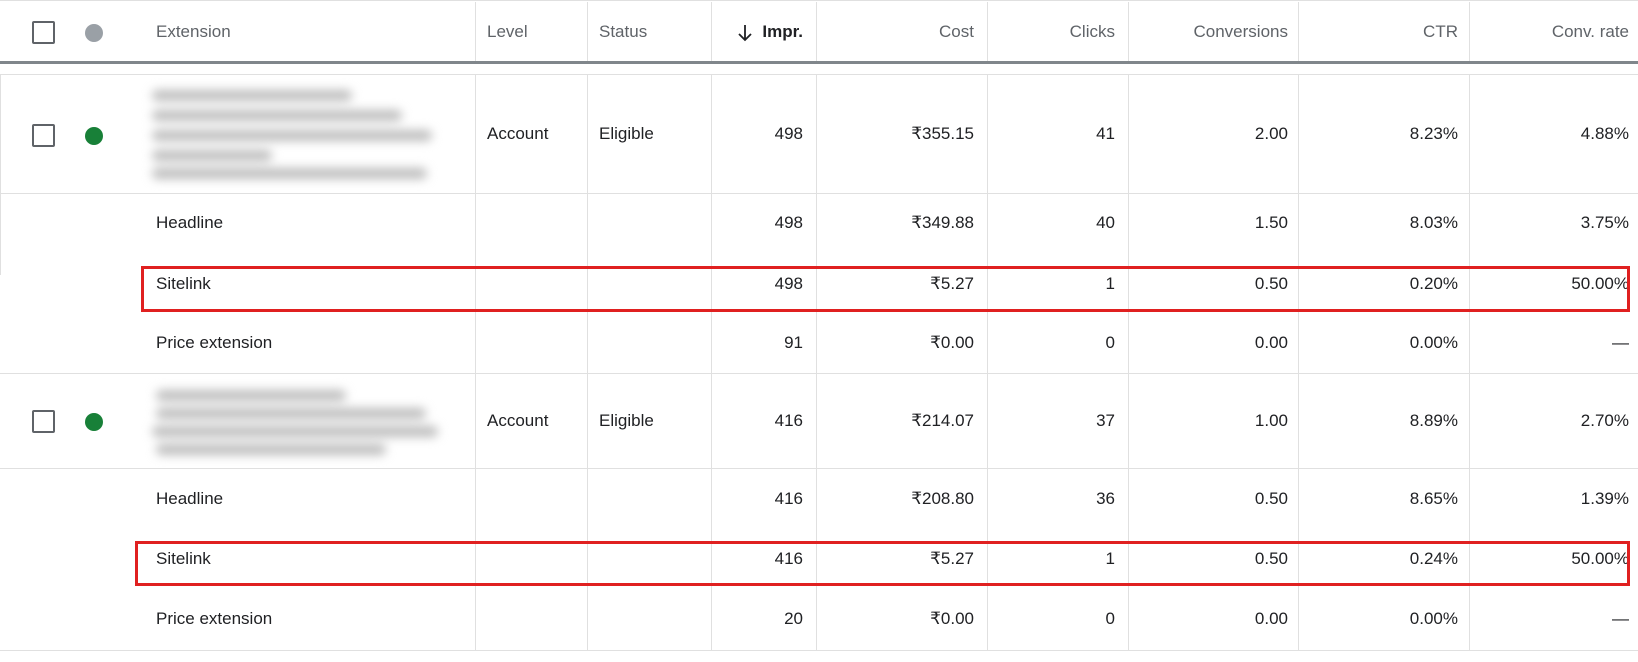  I want to click on conversions-value: 1.00, so click(1271, 420).